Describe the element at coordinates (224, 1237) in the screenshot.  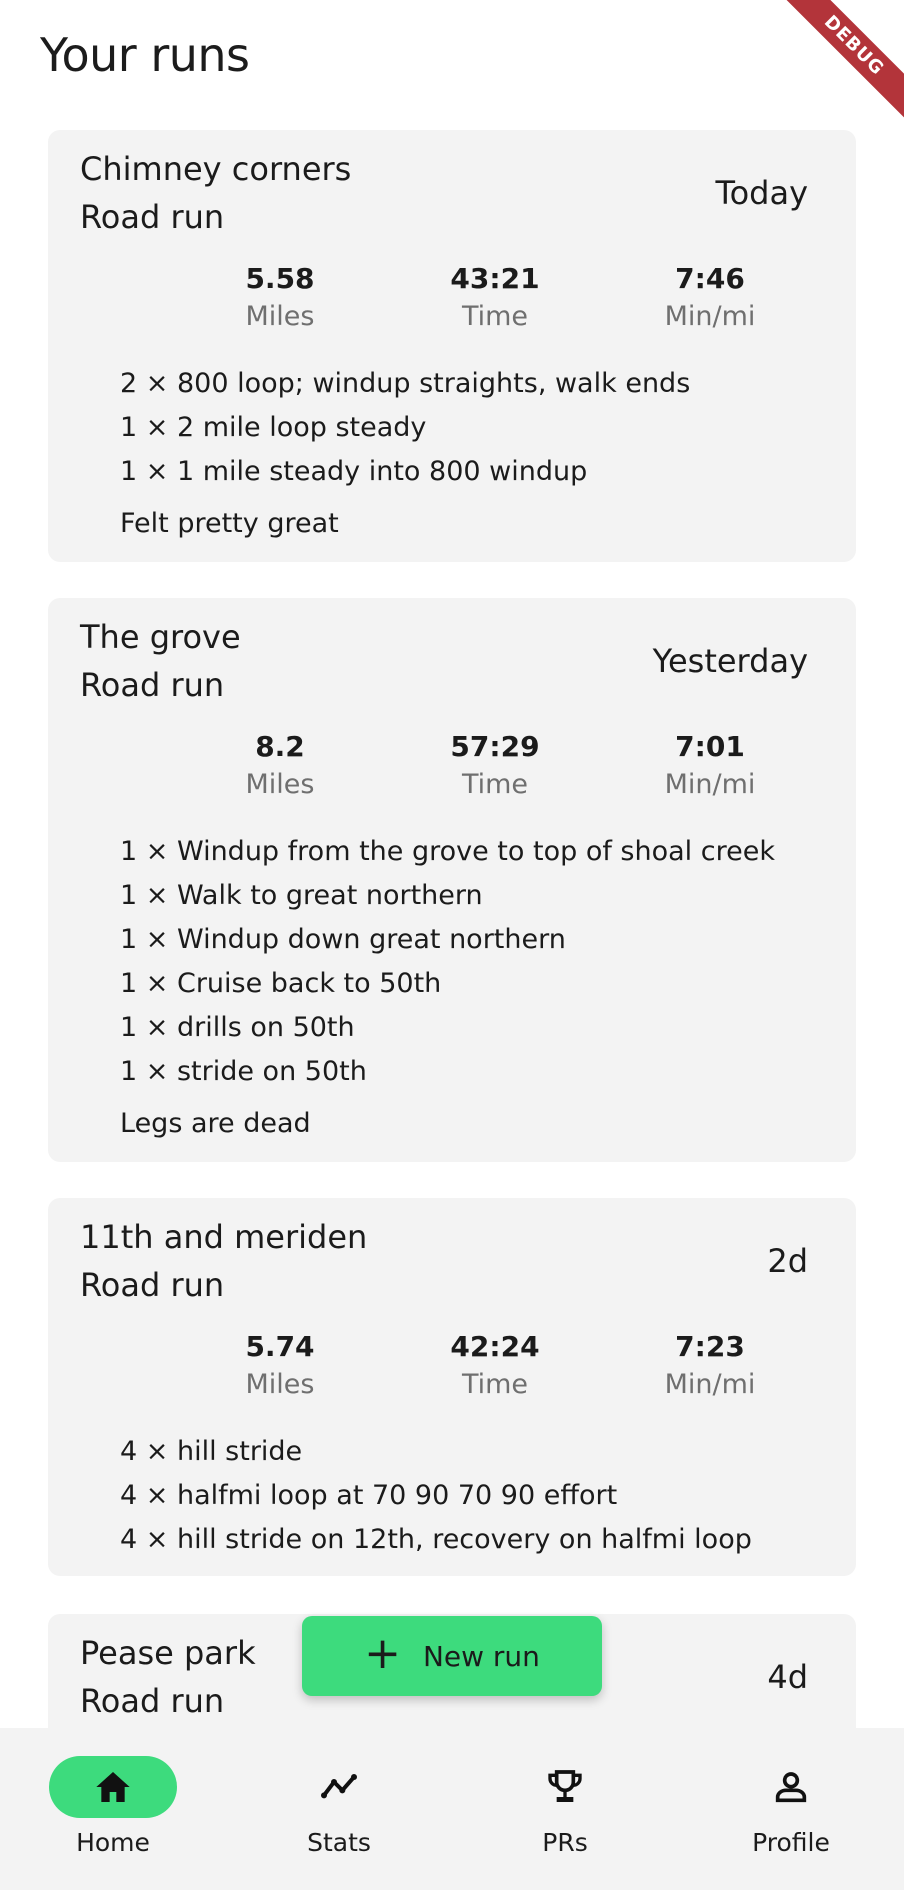
I see `run-title: 11th and meriden` at that location.